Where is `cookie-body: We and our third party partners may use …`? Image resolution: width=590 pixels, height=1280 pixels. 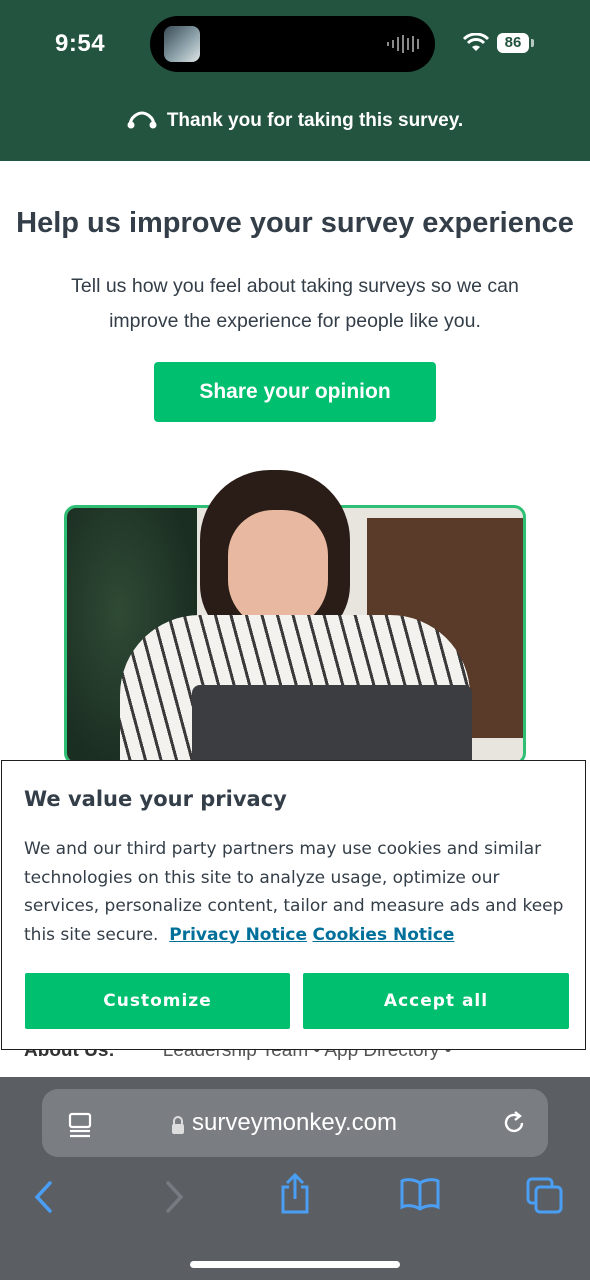 cookie-body: We and our third party partners may use … is located at coordinates (296, 892).